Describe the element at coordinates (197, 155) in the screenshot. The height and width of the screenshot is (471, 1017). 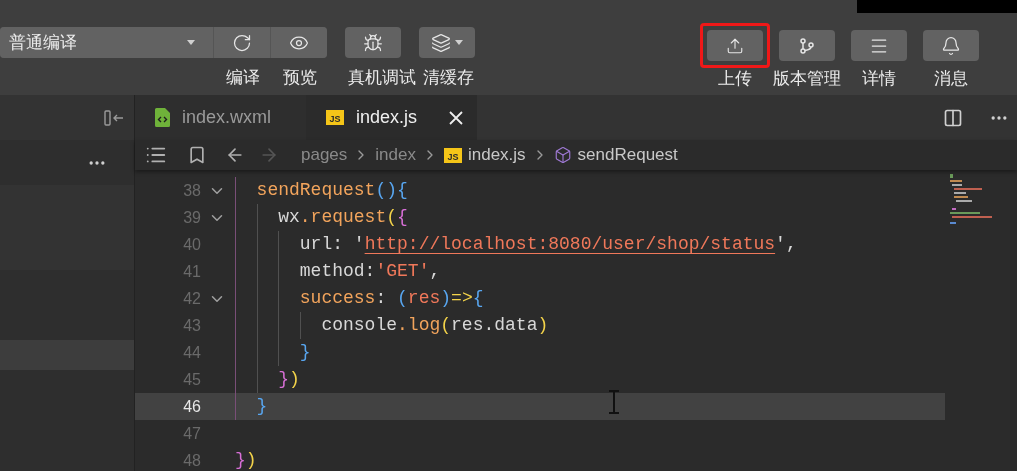
I see `bookmark-icon` at that location.